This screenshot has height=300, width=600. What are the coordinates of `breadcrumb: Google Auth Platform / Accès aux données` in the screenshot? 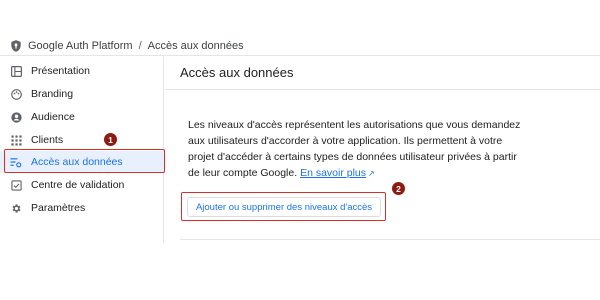 It's located at (300, 46).